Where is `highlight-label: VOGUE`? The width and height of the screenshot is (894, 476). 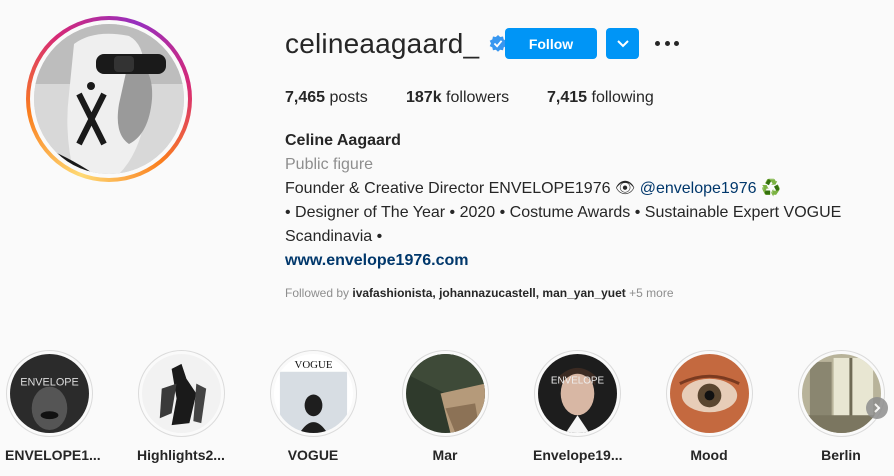 highlight-label: VOGUE is located at coordinates (313, 455).